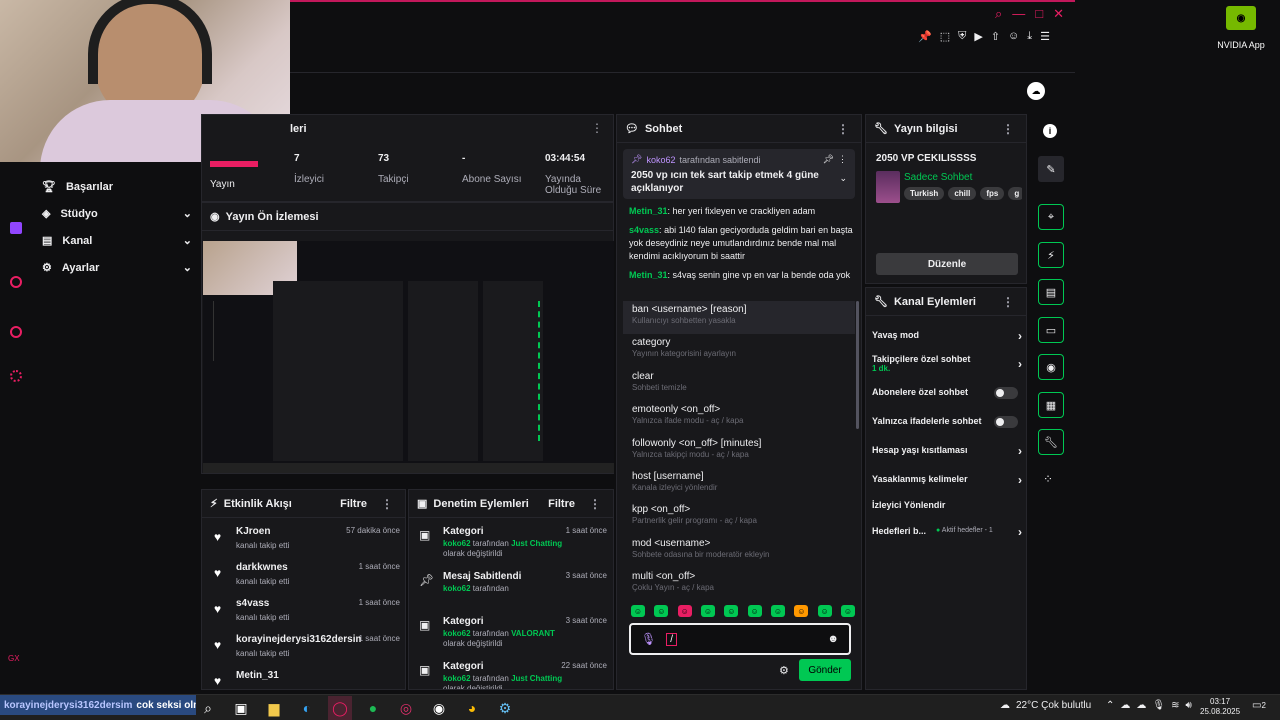 The image size is (1280, 720). Describe the element at coordinates (924, 193) in the screenshot. I see `tag: Turkish` at that location.